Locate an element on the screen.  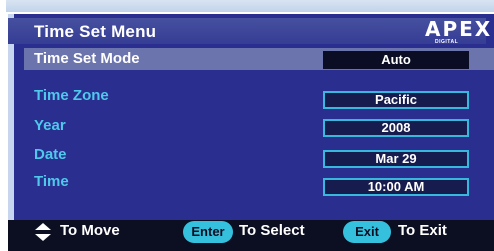
year-label: Year is located at coordinates (50, 125).